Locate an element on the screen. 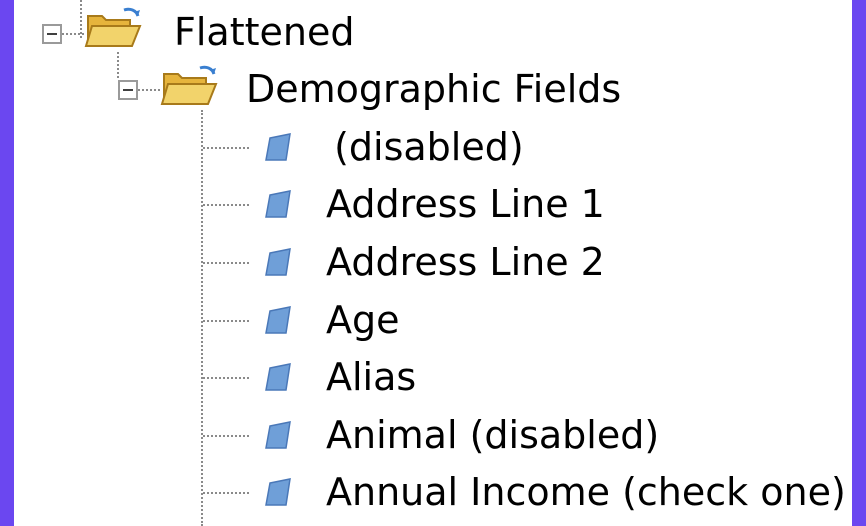 The image size is (866, 526). tree-label-field: Address Line 1 is located at coordinates (465, 204).